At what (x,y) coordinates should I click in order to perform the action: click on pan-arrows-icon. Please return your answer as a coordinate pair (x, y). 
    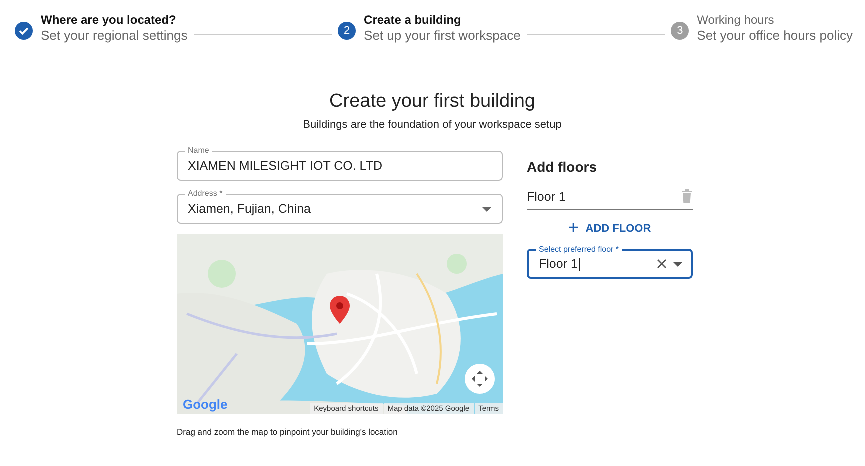
    Looking at the image, I should click on (480, 379).